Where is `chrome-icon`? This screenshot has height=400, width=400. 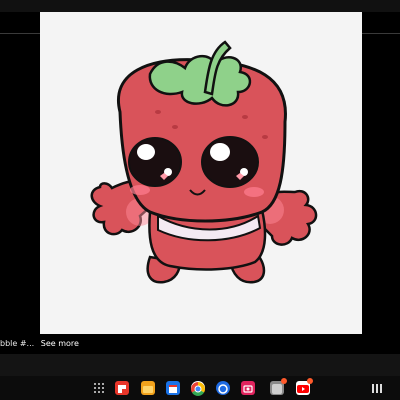 chrome-icon is located at coordinates (198, 388).